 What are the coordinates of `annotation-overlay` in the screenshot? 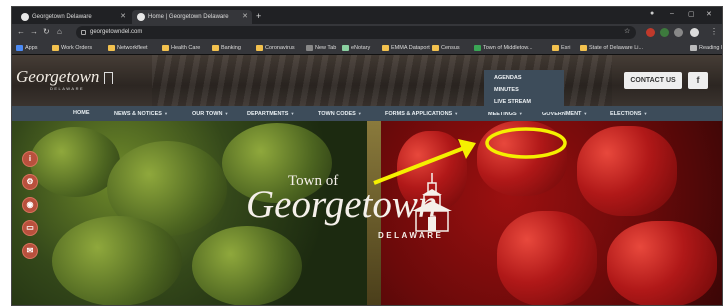 It's located at (470, 156).